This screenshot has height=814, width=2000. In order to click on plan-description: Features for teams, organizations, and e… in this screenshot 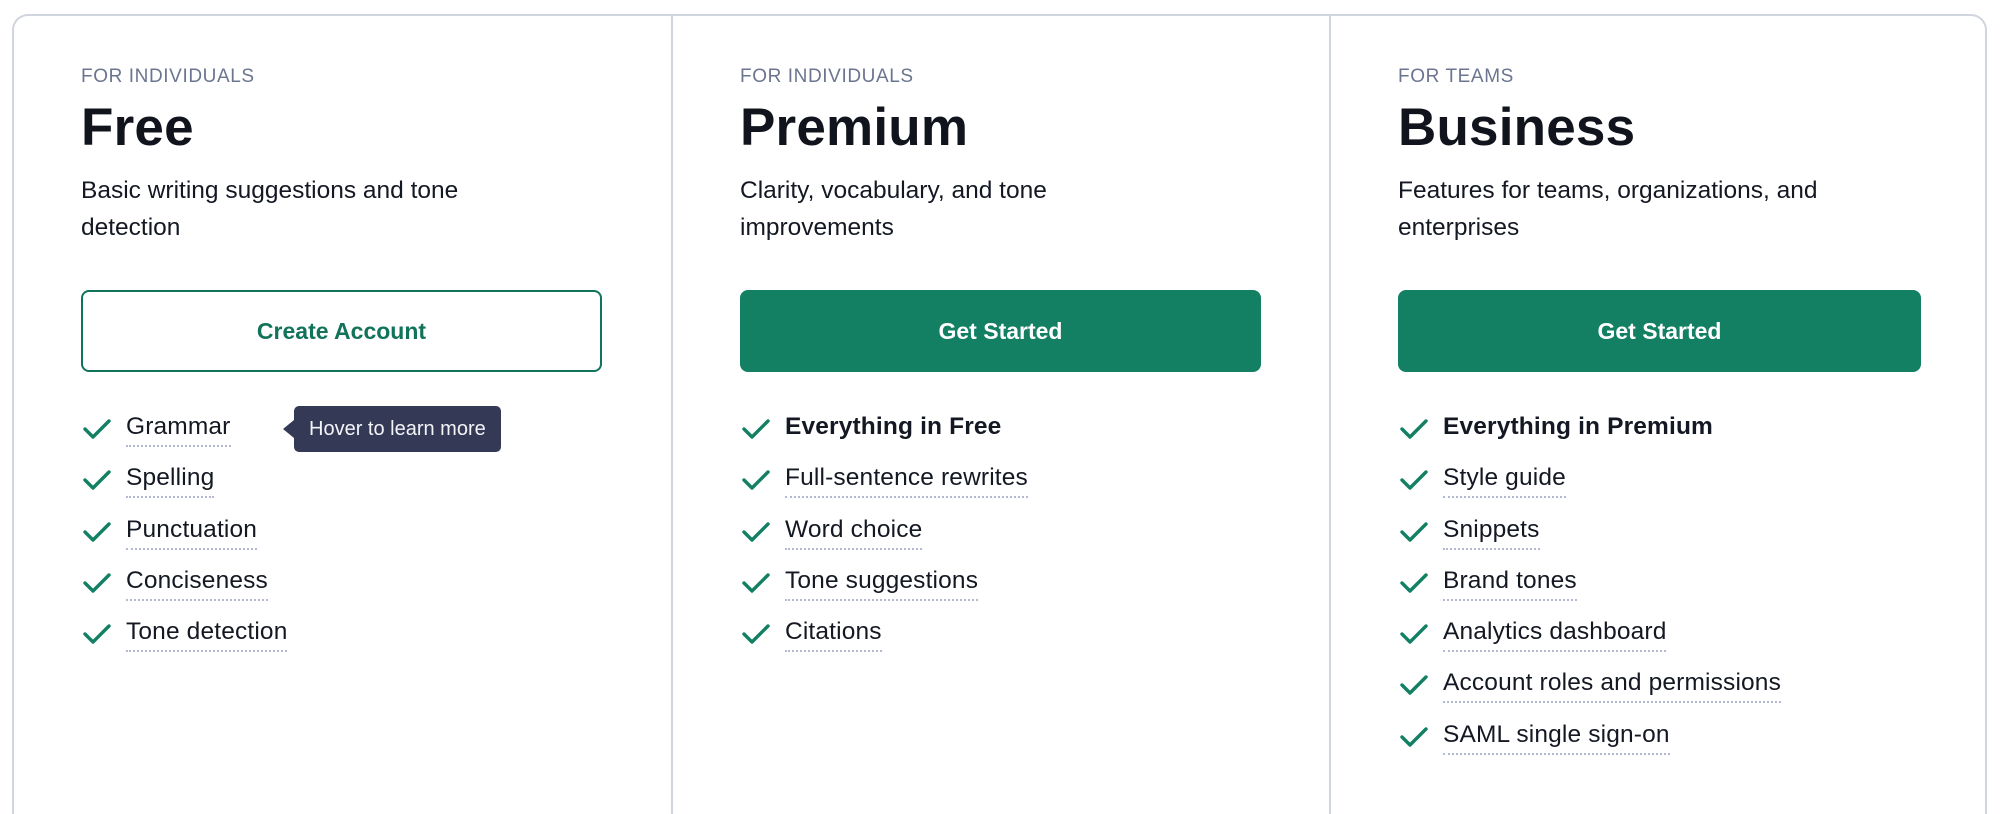, I will do `click(1608, 209)`.